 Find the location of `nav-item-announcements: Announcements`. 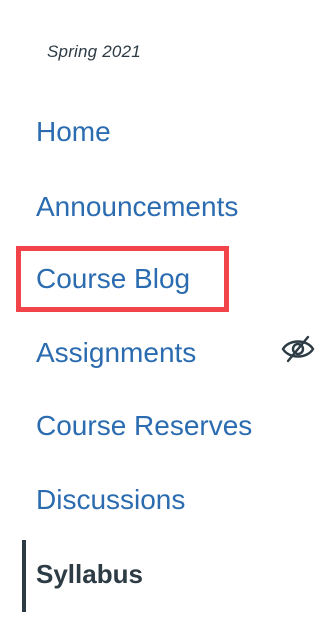

nav-item-announcements: Announcements is located at coordinates (137, 207).